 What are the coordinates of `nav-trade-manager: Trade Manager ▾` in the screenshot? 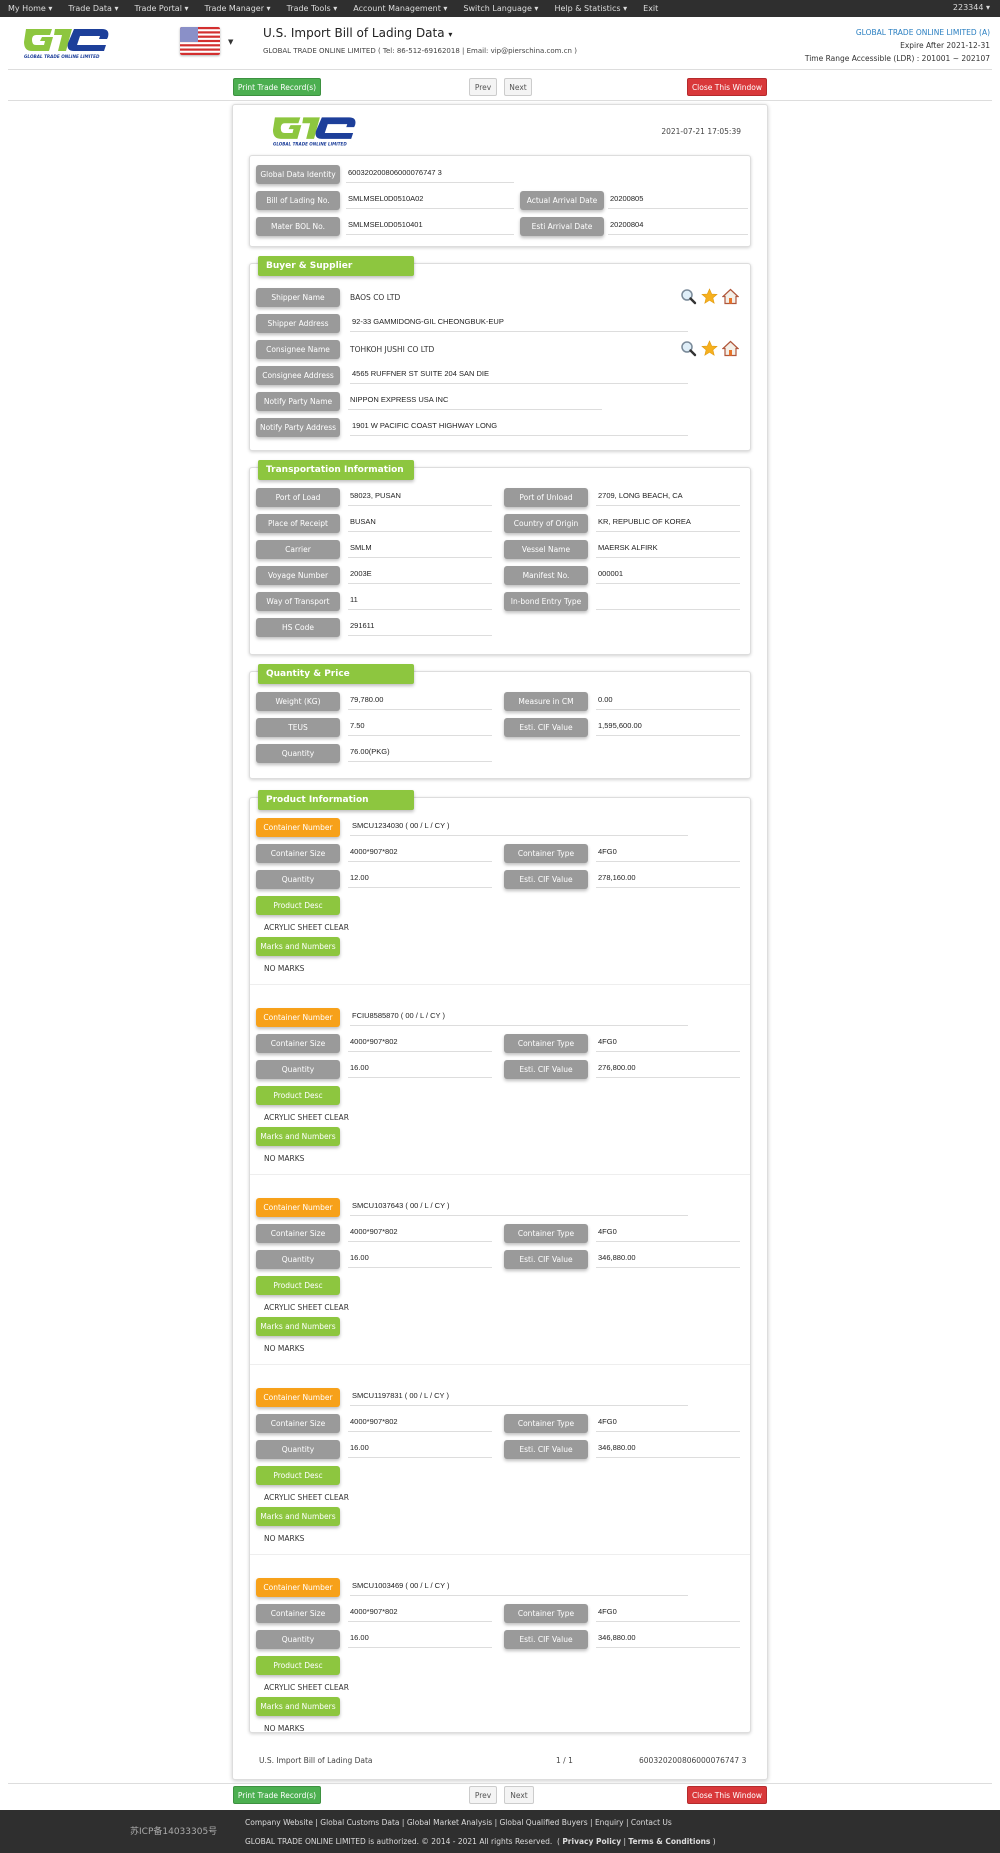 It's located at (237, 8).